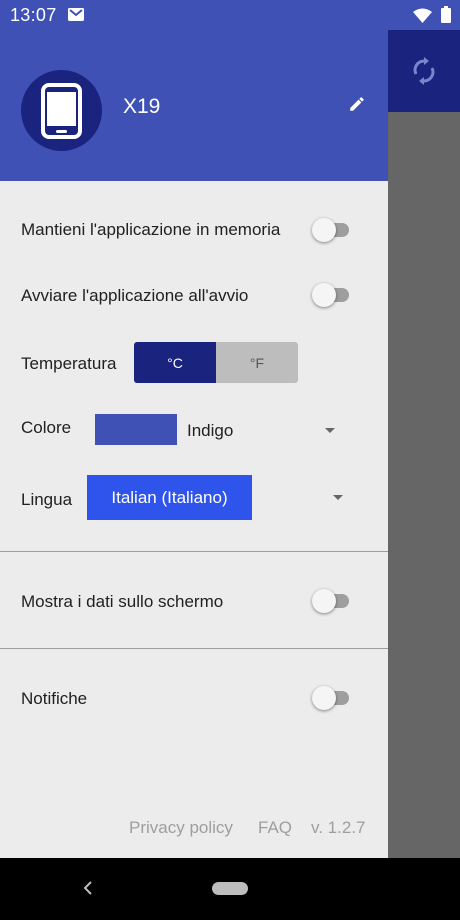 This screenshot has height=920, width=460. I want to click on privacy-policy-link: Privacy policy, so click(181, 828).